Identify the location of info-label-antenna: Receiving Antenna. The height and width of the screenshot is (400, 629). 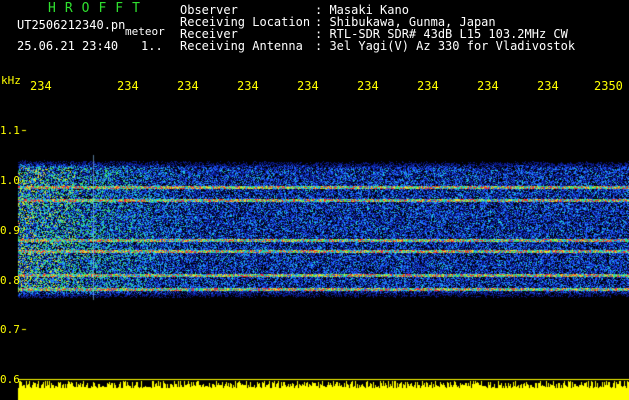
(241, 46).